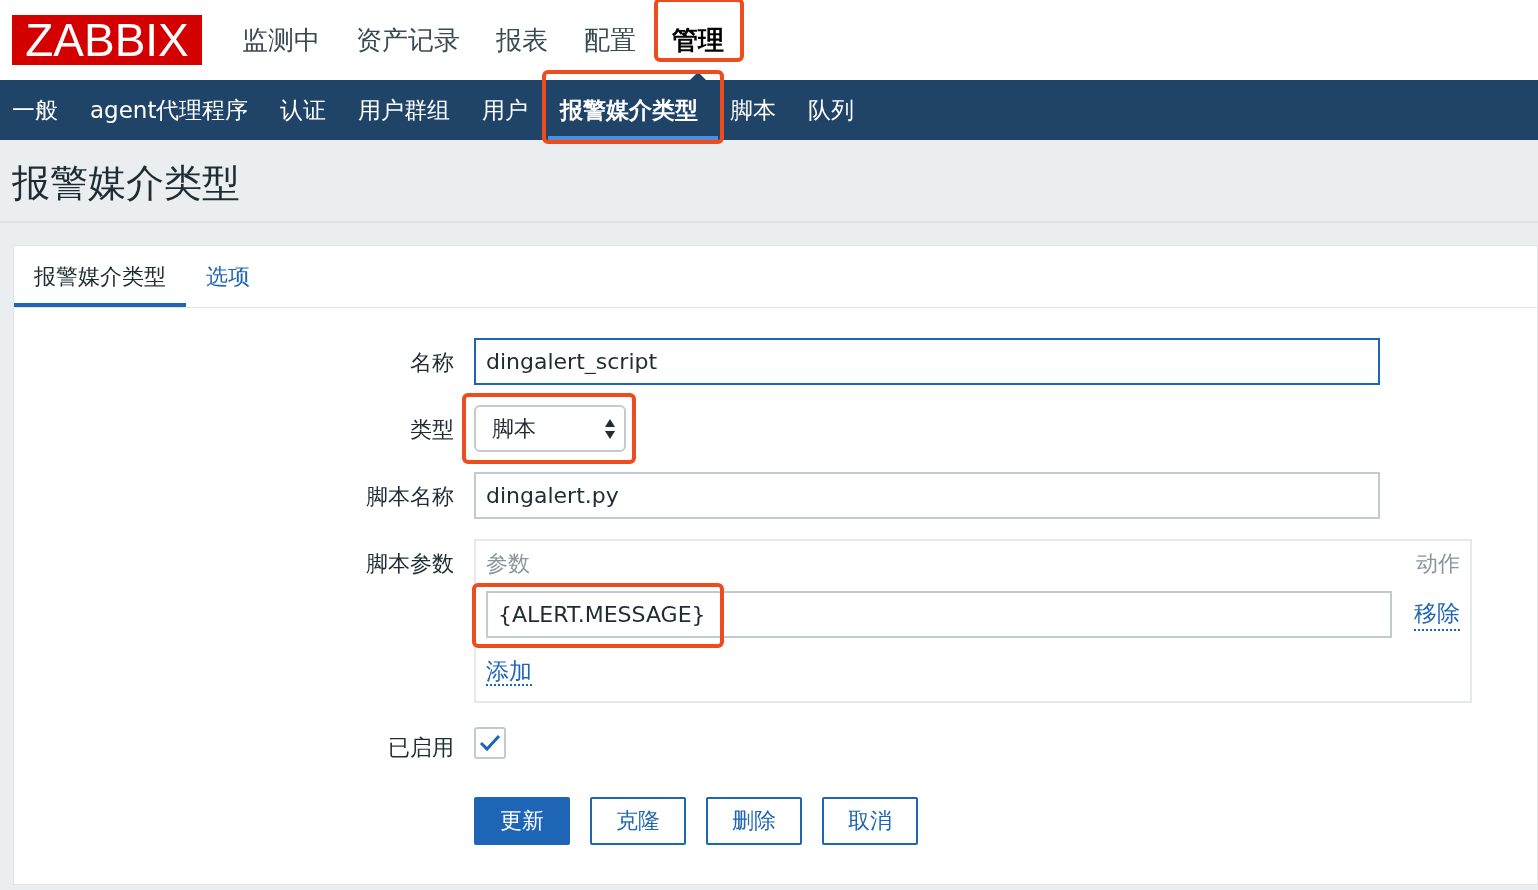 This screenshot has width=1538, height=890. What do you see at coordinates (409, 564) in the screenshot?
I see `field-label: 脚本参数` at bounding box center [409, 564].